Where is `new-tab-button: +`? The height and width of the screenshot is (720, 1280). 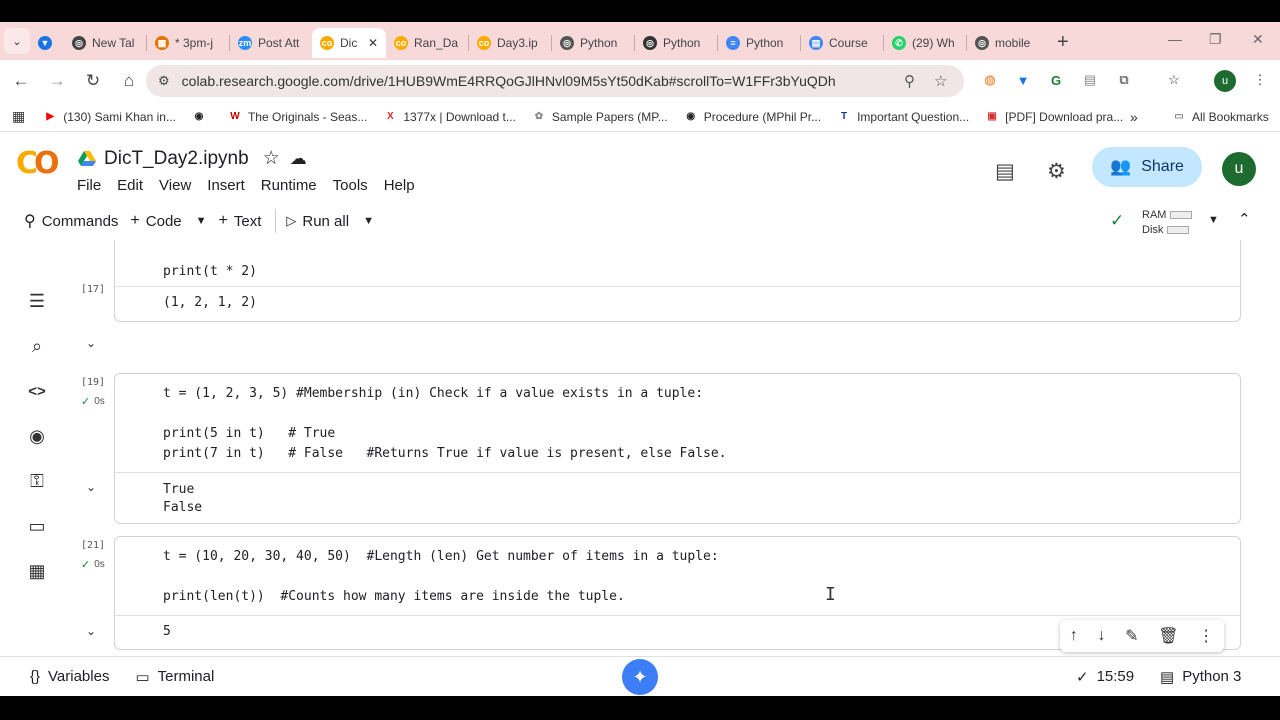
new-tab-button: + is located at coordinates (1063, 42).